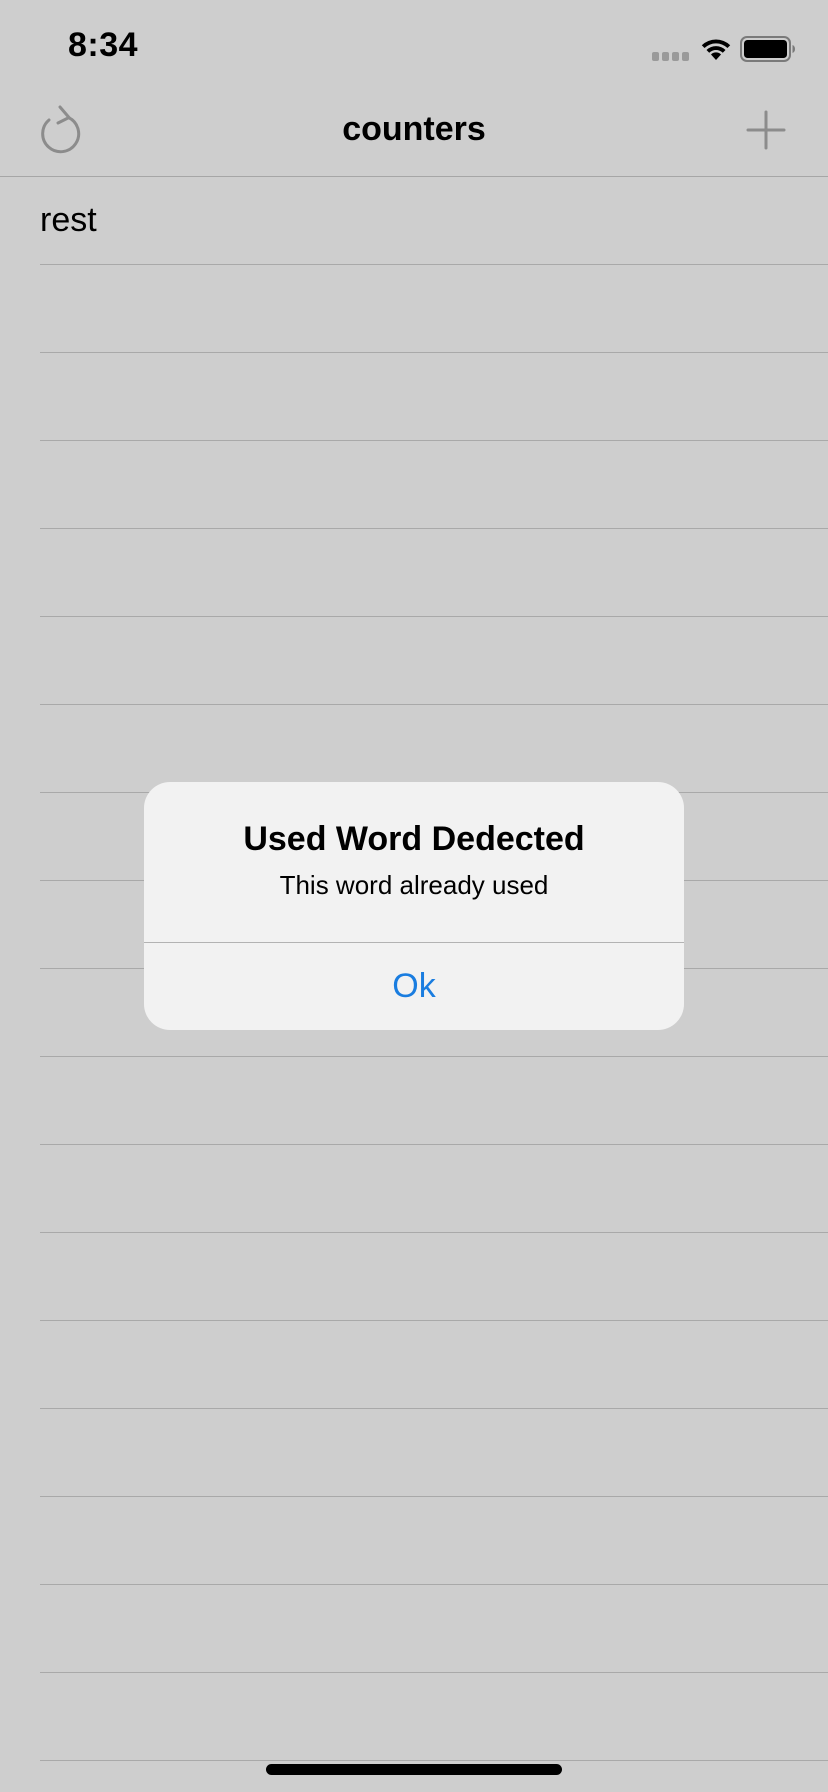 The height and width of the screenshot is (1792, 828). What do you see at coordinates (103, 45) in the screenshot?
I see `status-time: 8:34` at bounding box center [103, 45].